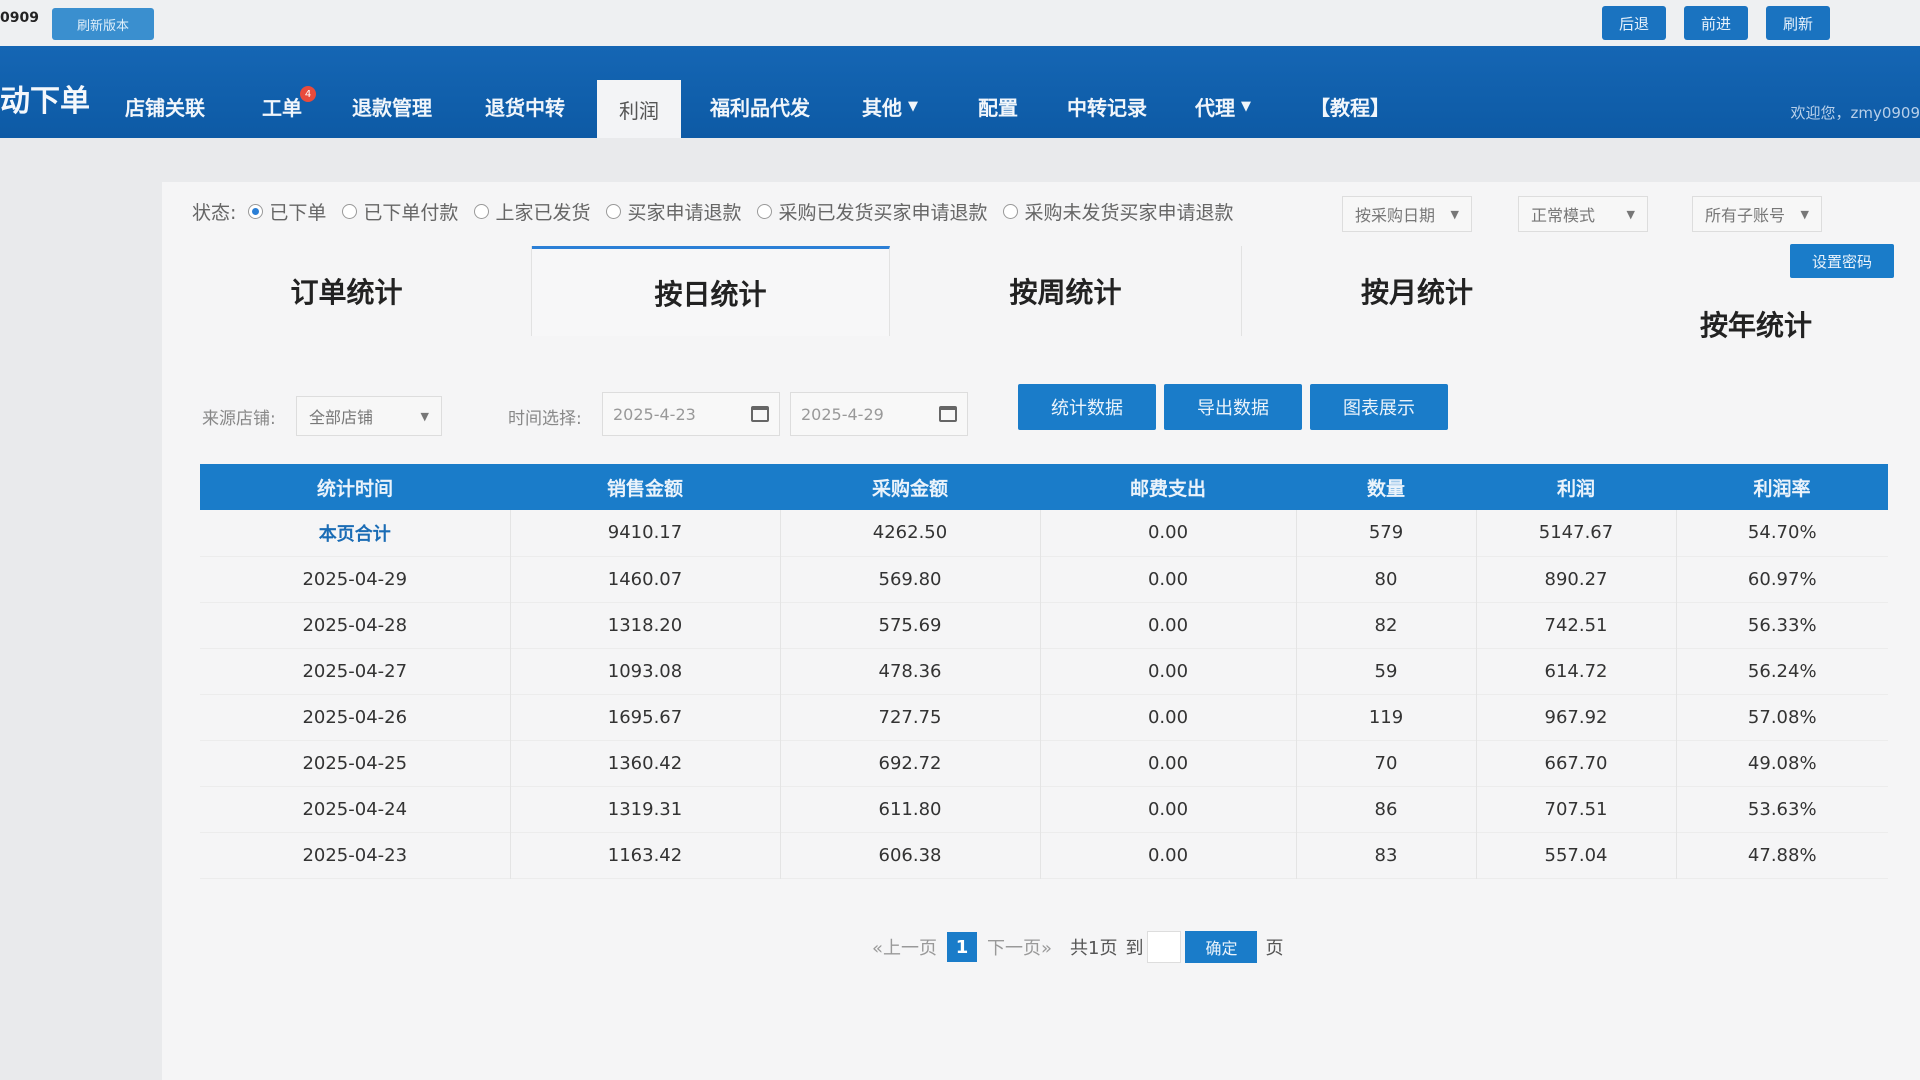  I want to click on back-button: 后退, so click(1634, 23).